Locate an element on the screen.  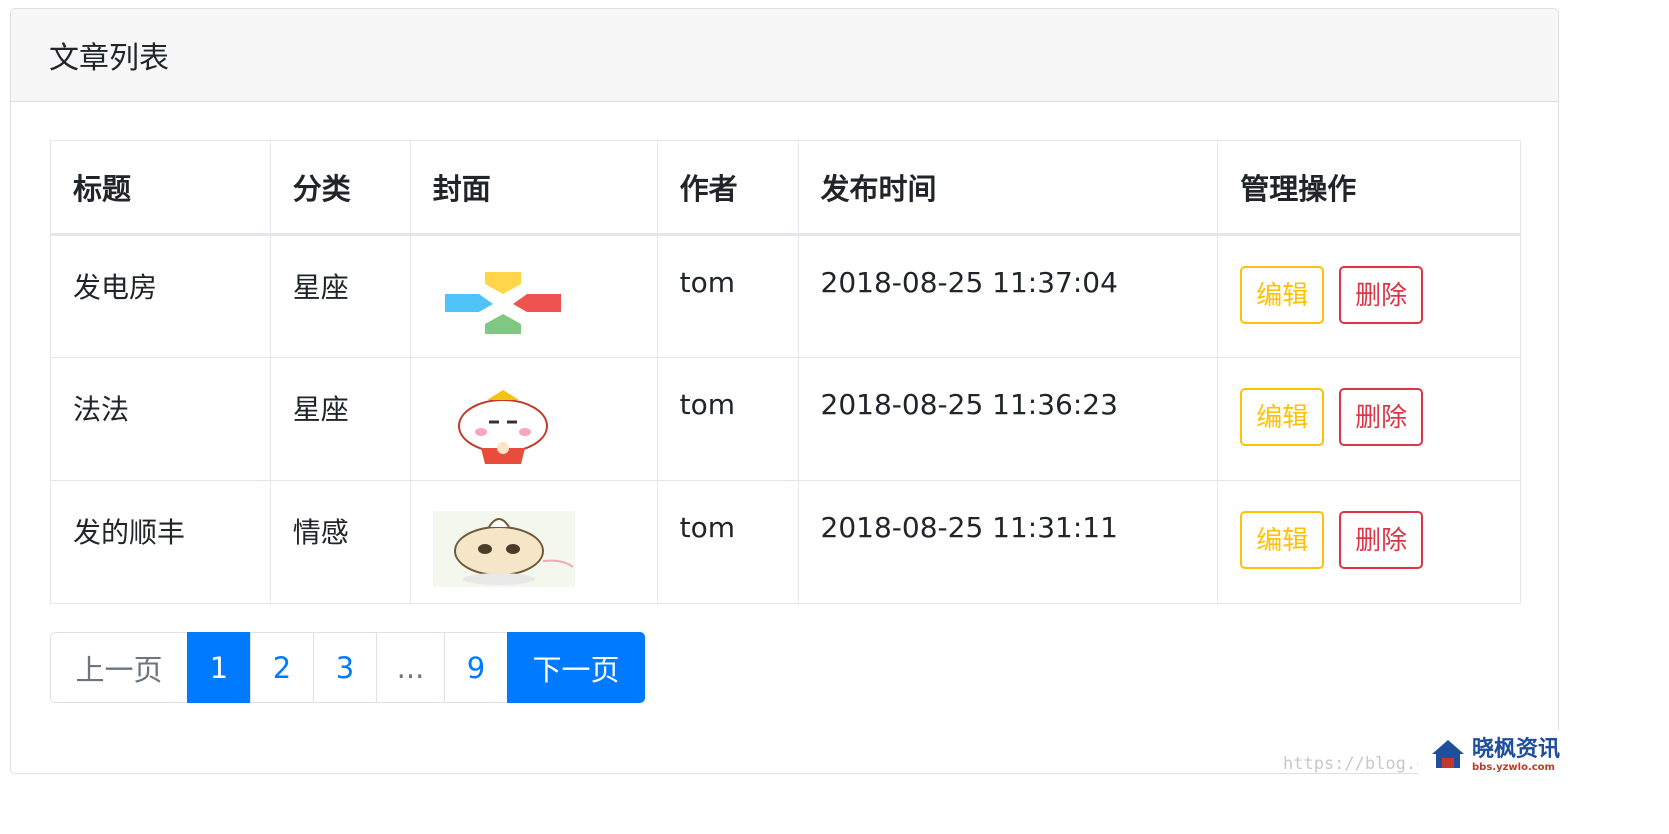
table-row: 法法 星座 tom 2018-08-25 11:36:23 编辑 删除 is located at coordinates (785, 419).